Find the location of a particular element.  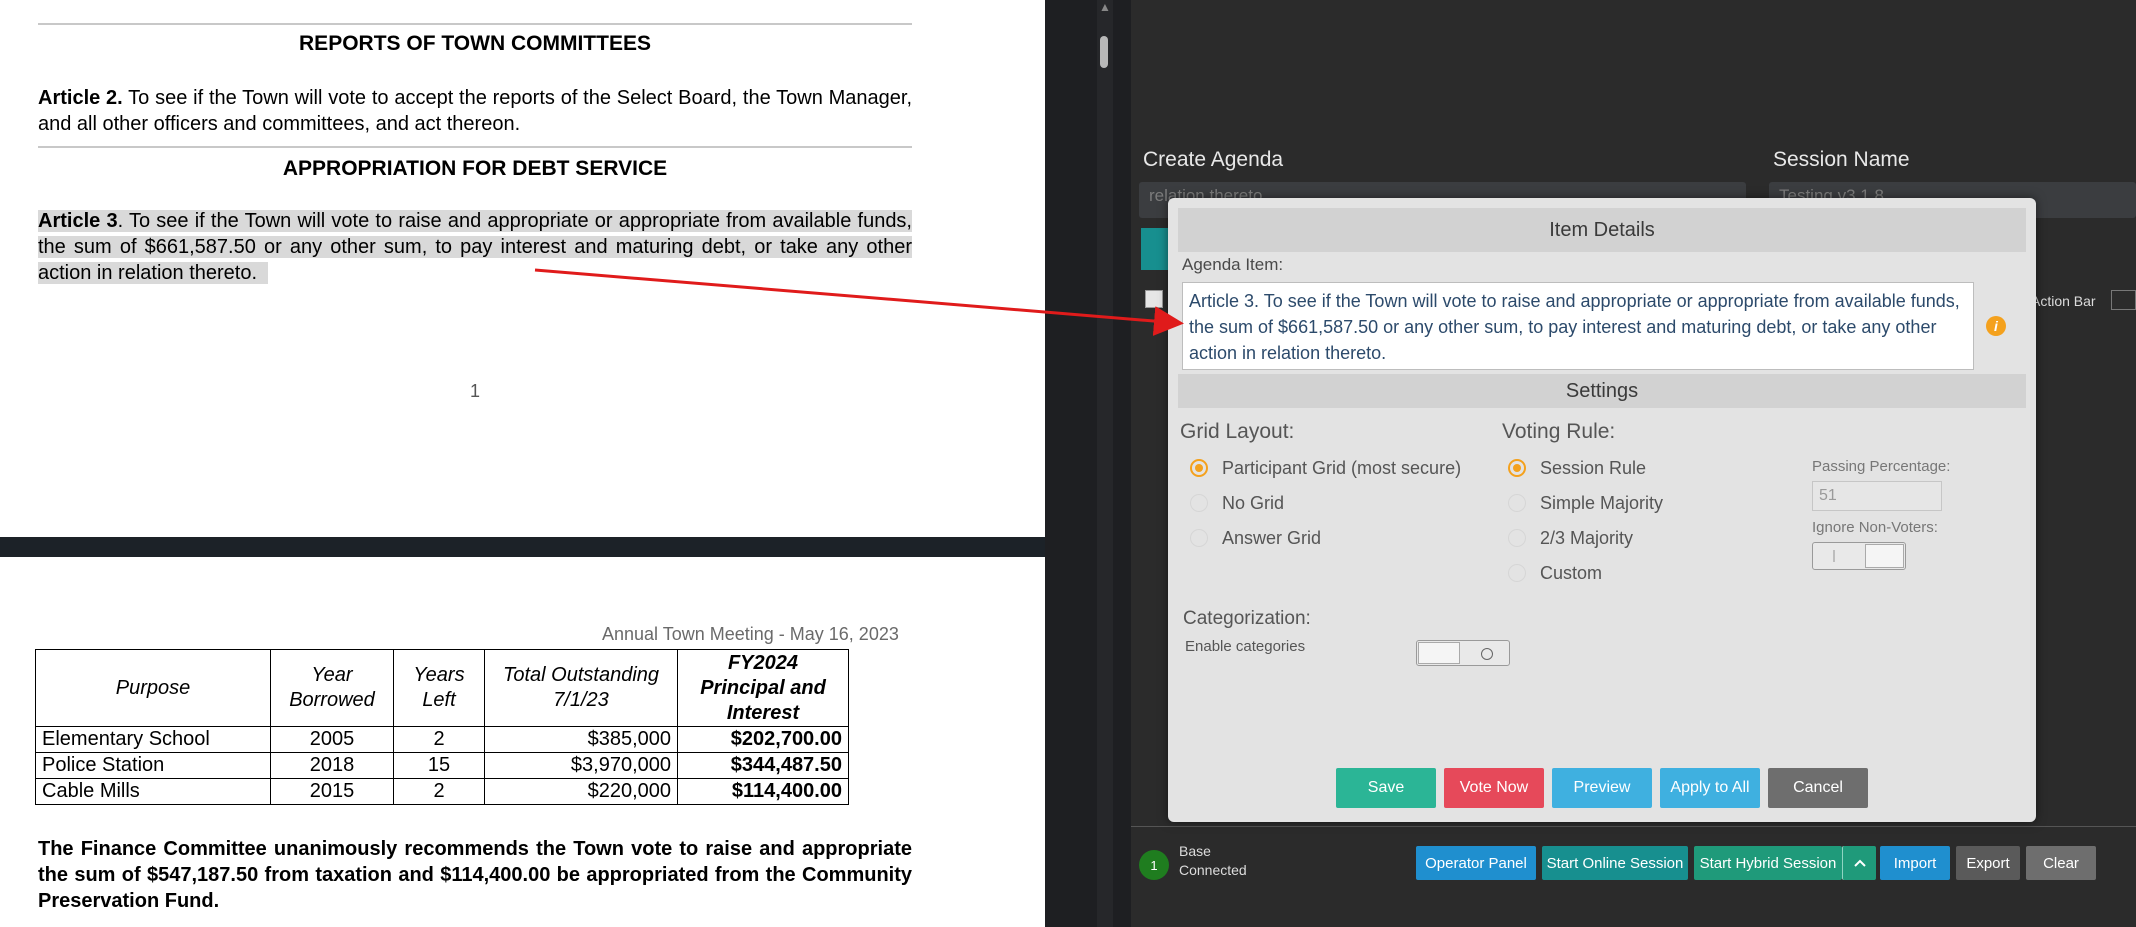

arrow-line is located at coordinates (859, 302).